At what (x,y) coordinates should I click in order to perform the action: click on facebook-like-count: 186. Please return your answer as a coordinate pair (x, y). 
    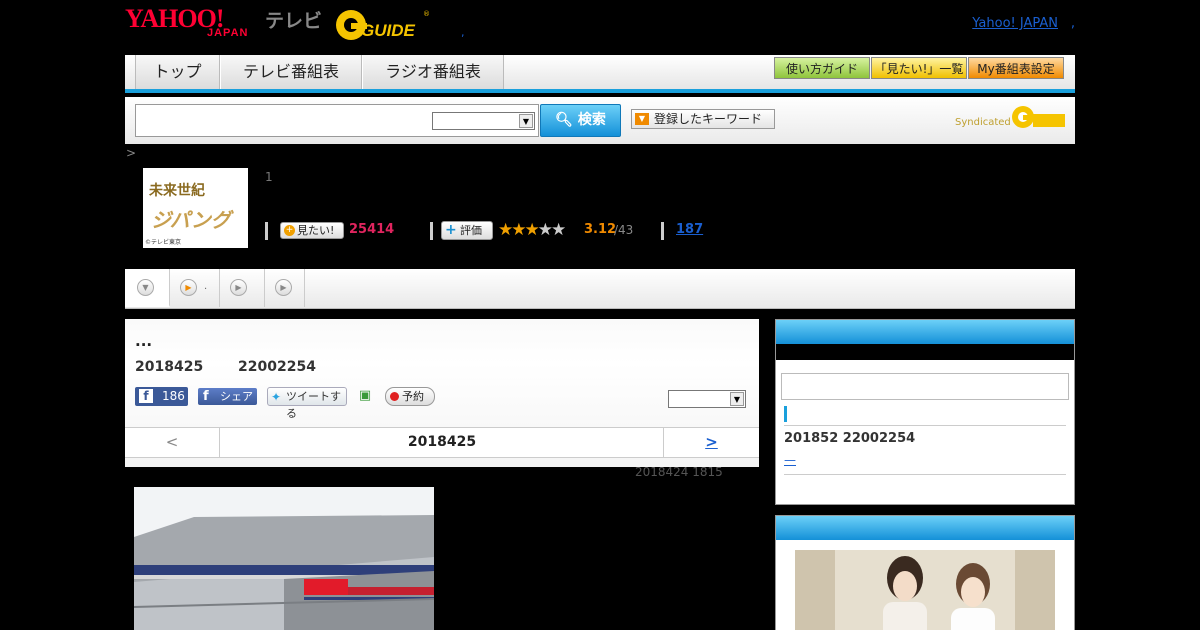
    Looking at the image, I should click on (173, 396).